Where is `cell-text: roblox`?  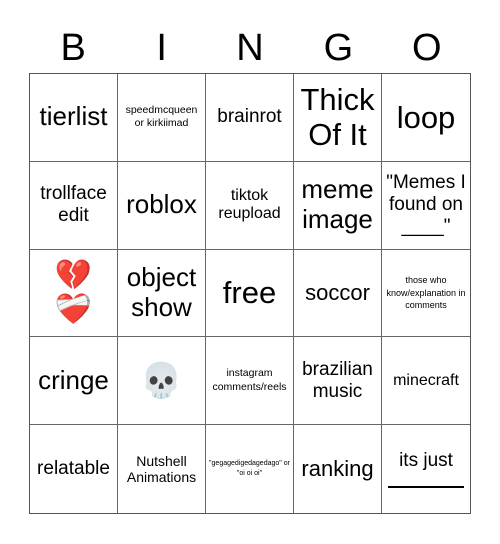
cell-text: roblox is located at coordinates (161, 204).